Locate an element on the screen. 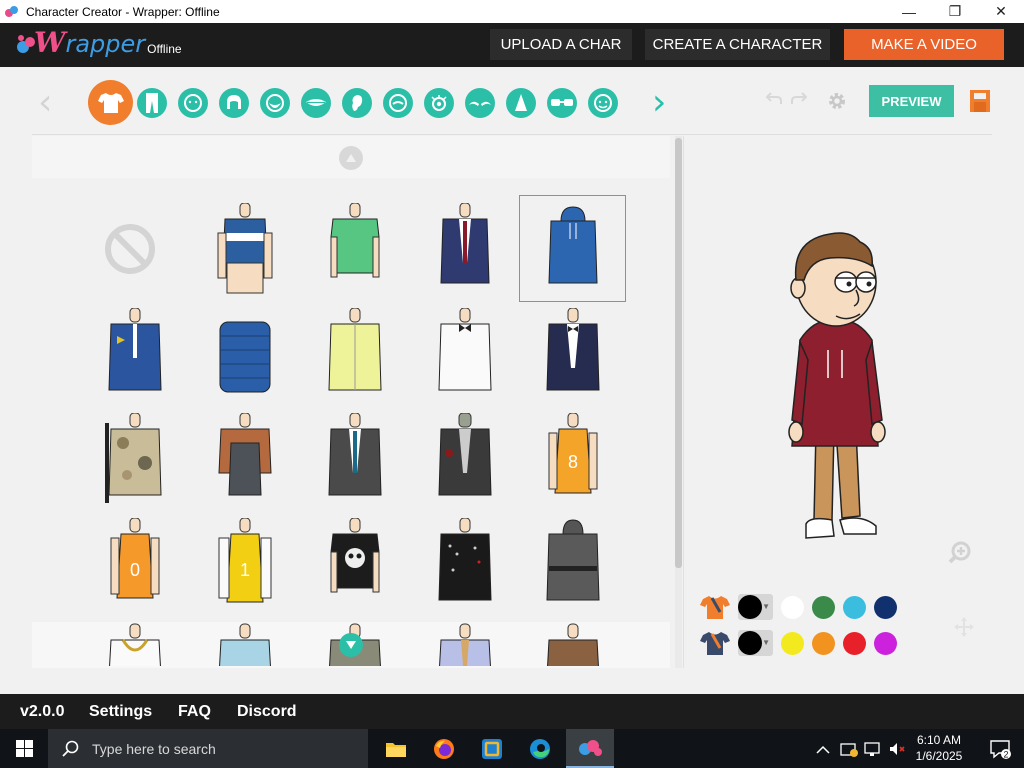 The height and width of the screenshot is (768, 1024). move-icon is located at coordinates (964, 627).